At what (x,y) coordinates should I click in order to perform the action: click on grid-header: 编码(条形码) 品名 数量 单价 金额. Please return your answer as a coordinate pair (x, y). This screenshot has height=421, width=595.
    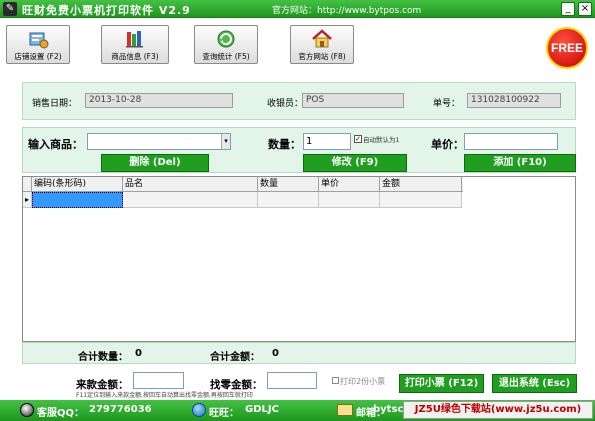
    Looking at the image, I should click on (243, 184).